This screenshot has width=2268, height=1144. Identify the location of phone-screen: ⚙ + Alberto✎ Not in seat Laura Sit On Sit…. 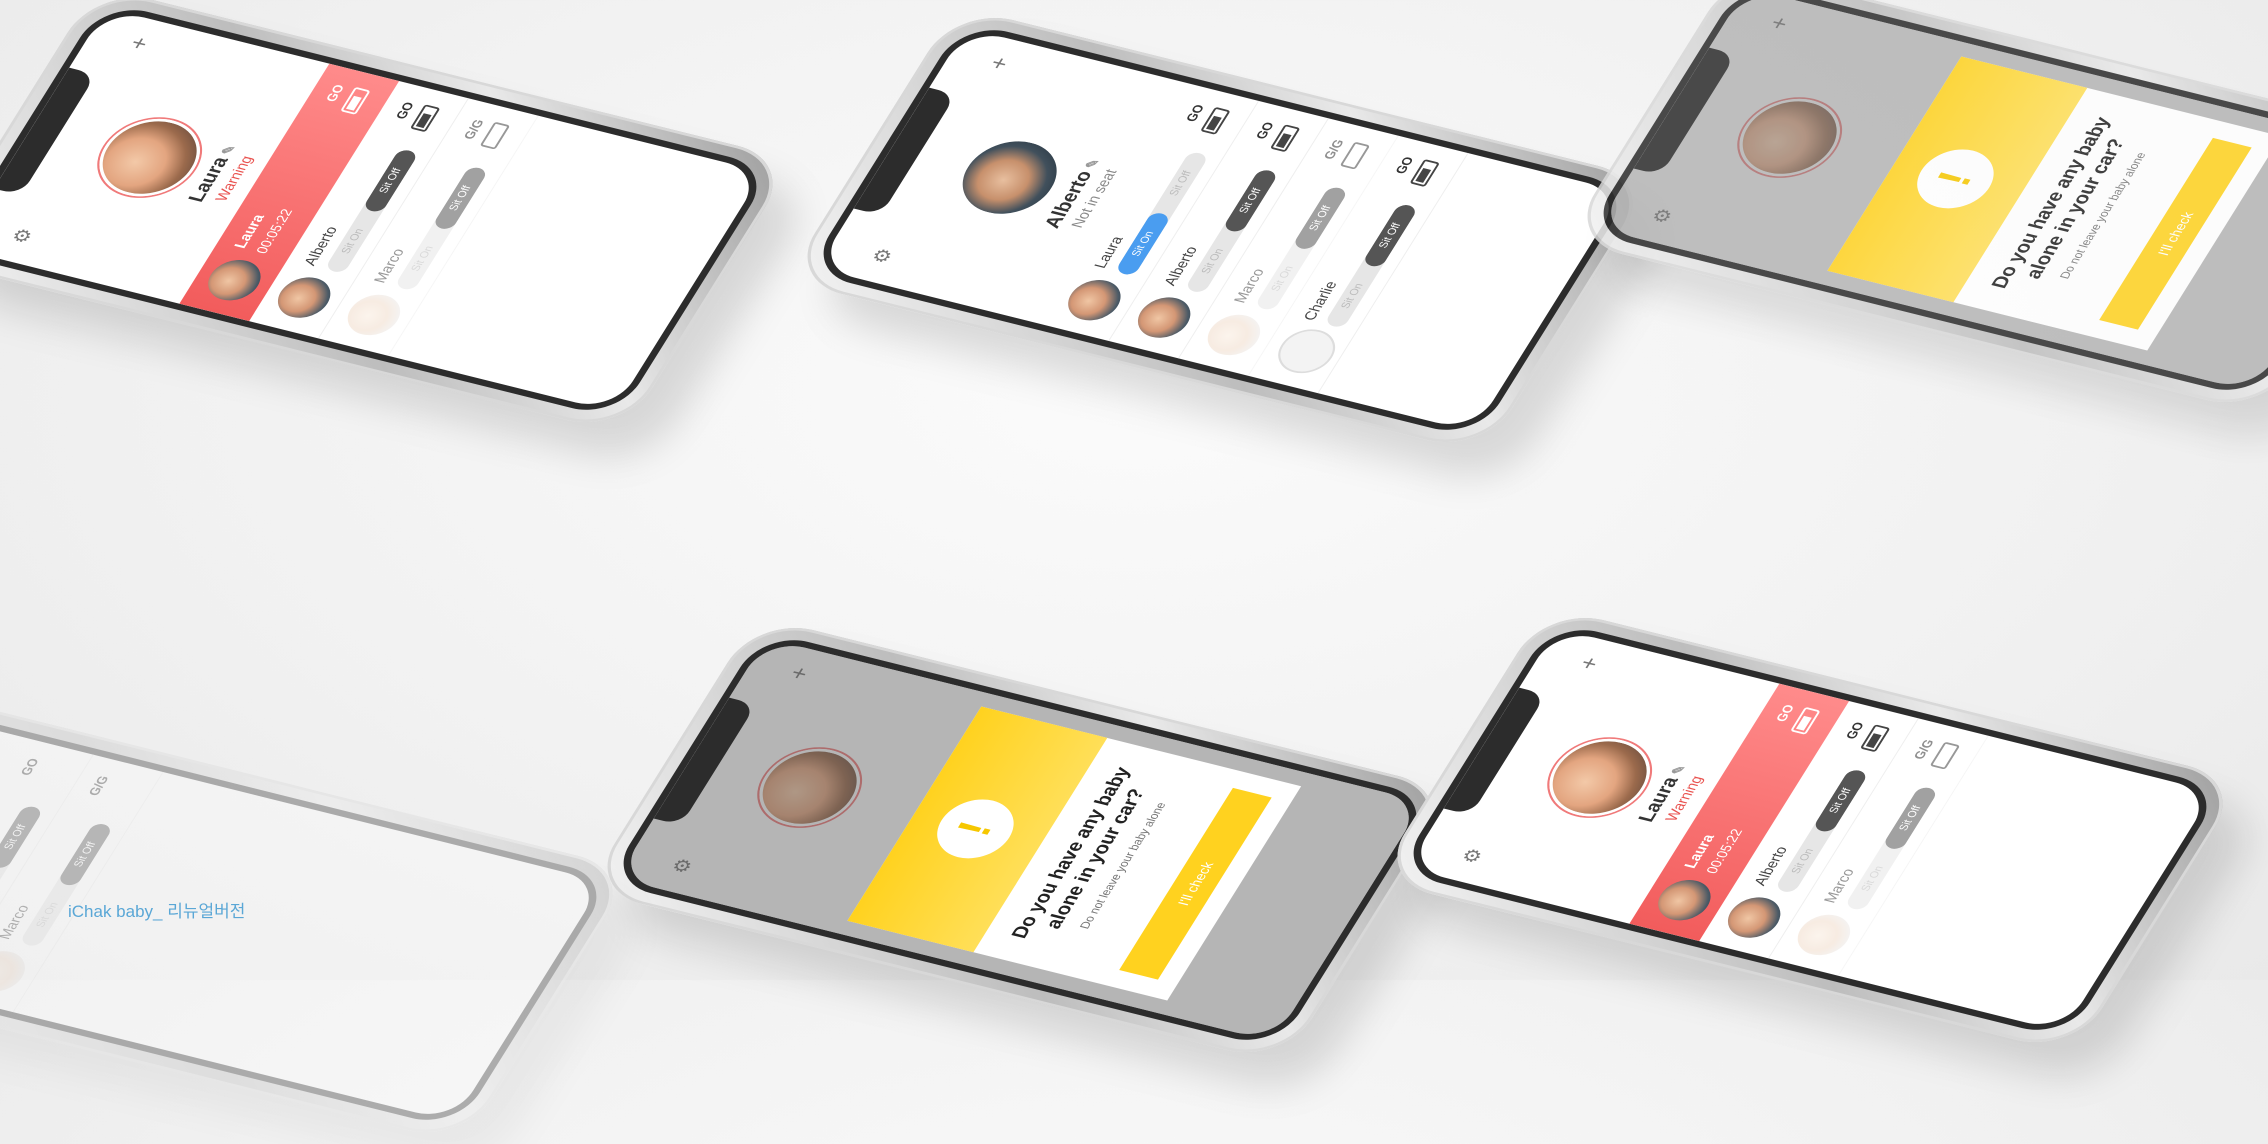
(1220, 230).